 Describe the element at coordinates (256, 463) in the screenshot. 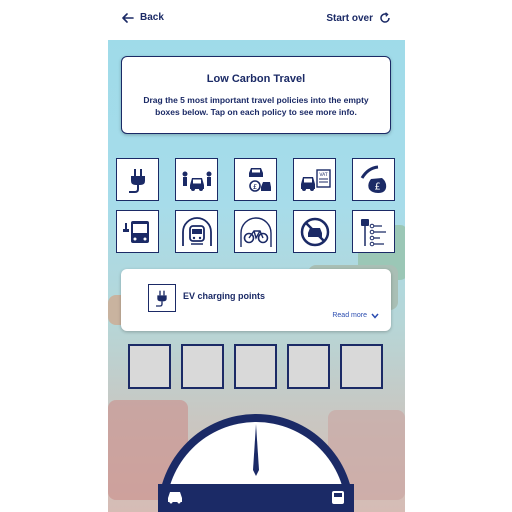

I see `carbon-gauge` at that location.